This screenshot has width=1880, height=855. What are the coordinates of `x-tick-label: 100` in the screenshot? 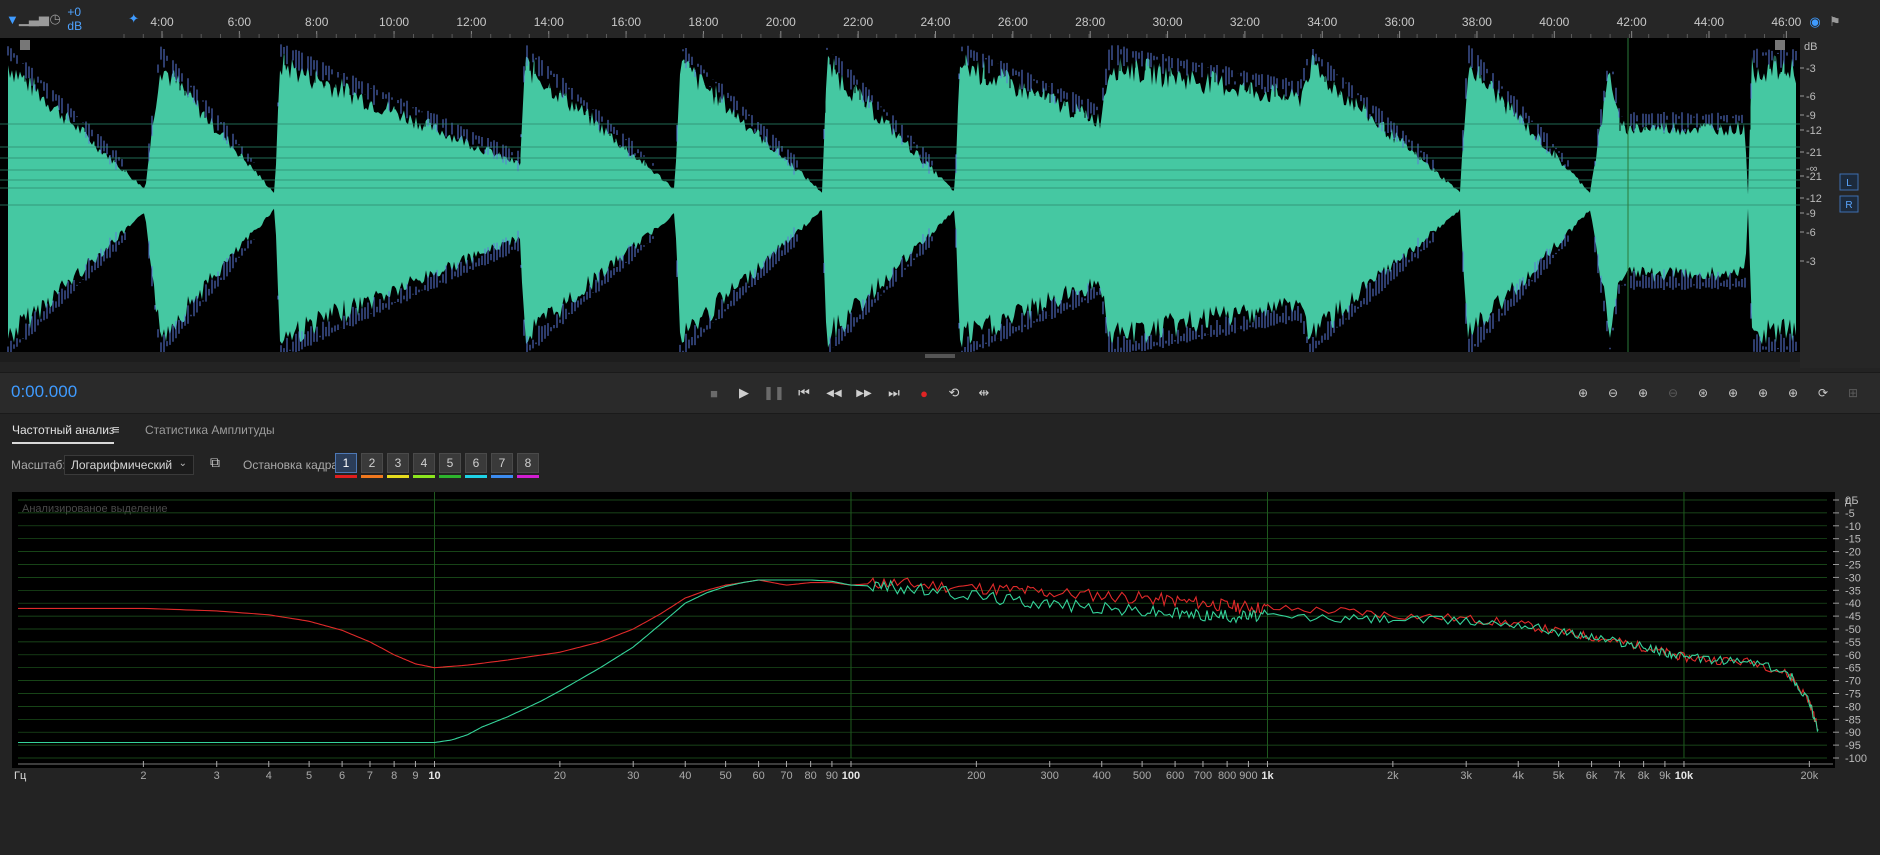 It's located at (851, 776).